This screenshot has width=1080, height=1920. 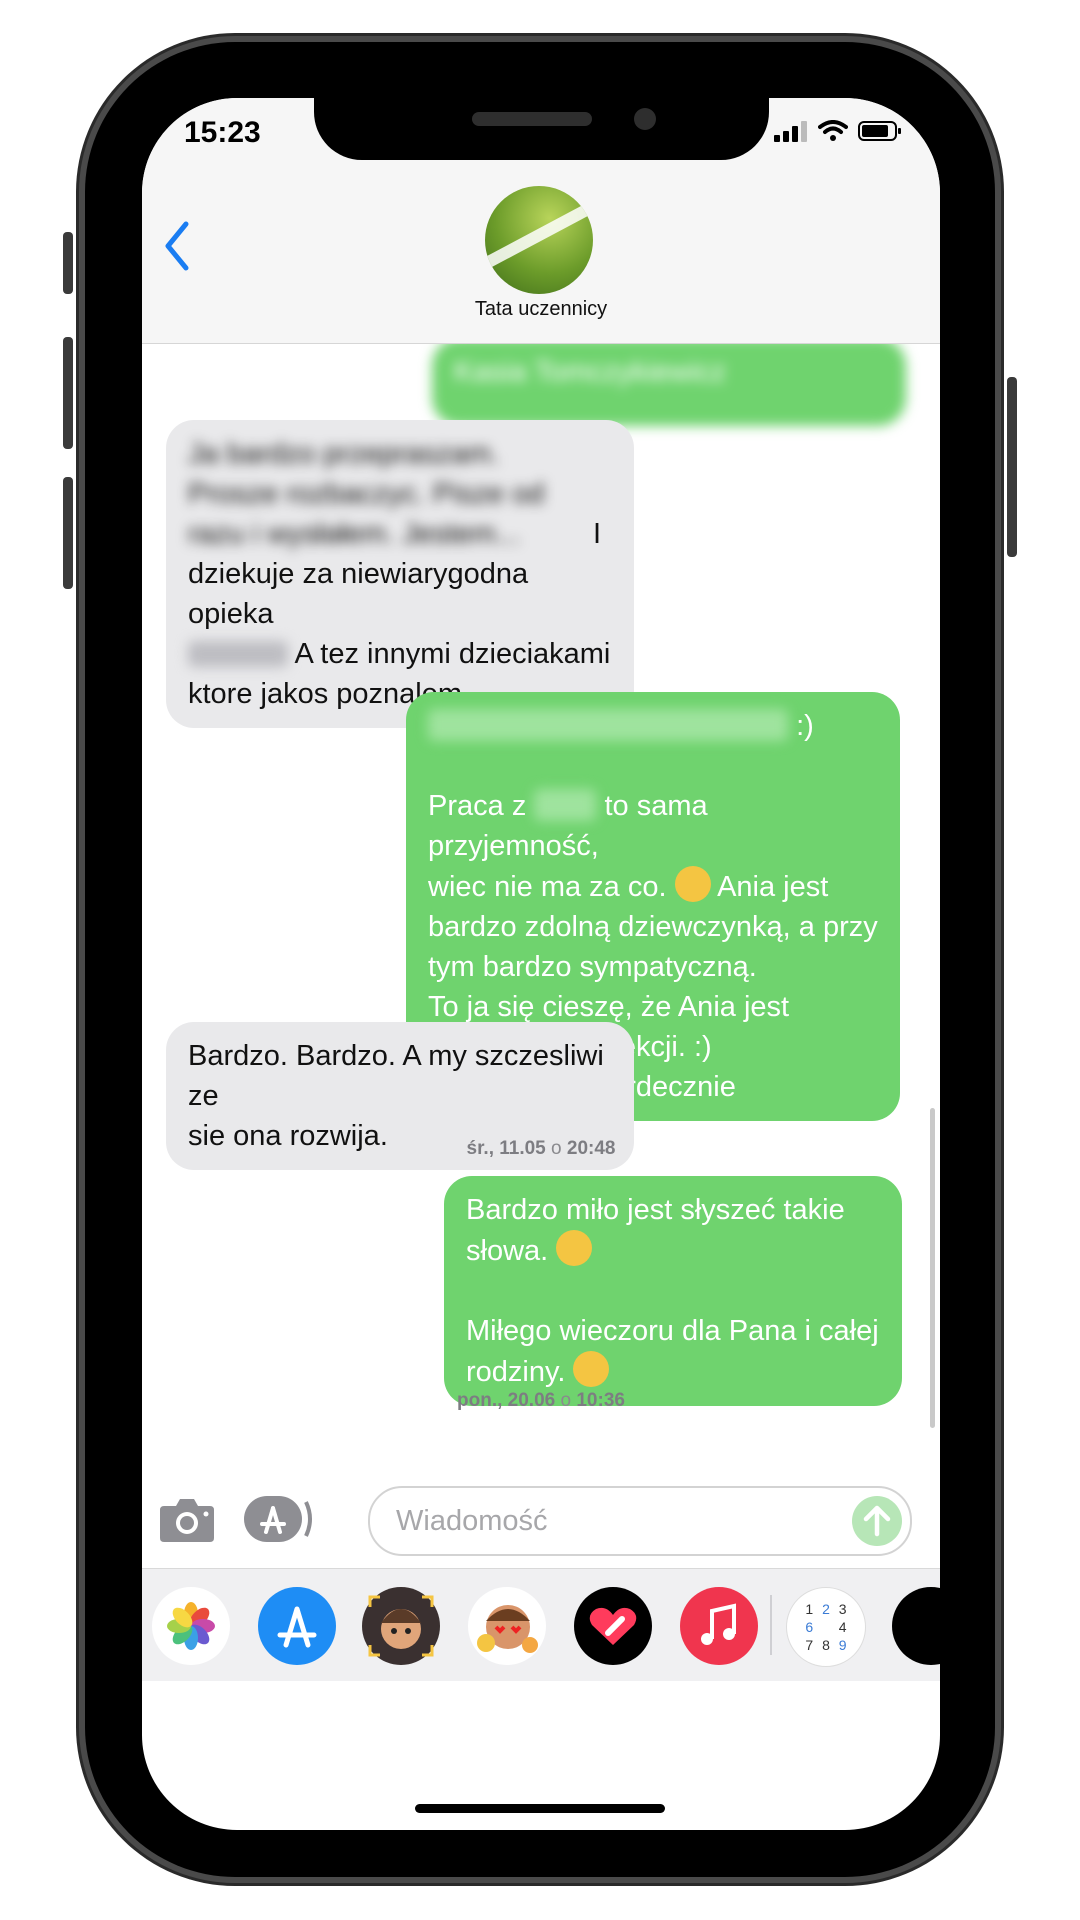 I want to click on photos-icon, so click(x=191, y=1626).